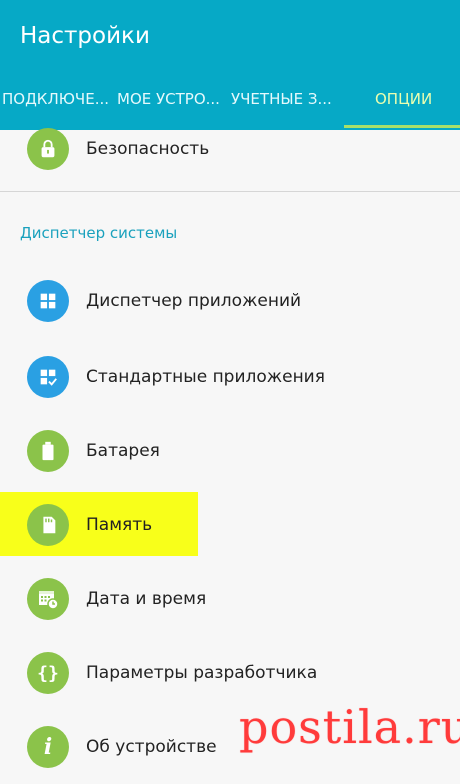  Describe the element at coordinates (48, 525) in the screenshot. I see `sd-card-icon` at that location.